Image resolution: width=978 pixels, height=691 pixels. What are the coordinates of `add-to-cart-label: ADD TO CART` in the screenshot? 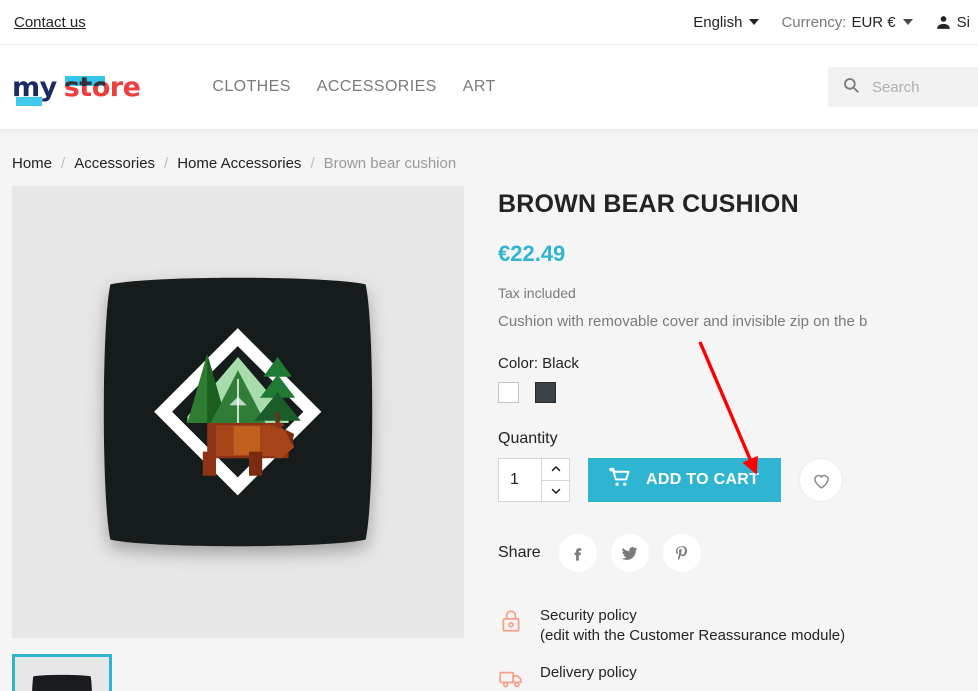 It's located at (703, 479).